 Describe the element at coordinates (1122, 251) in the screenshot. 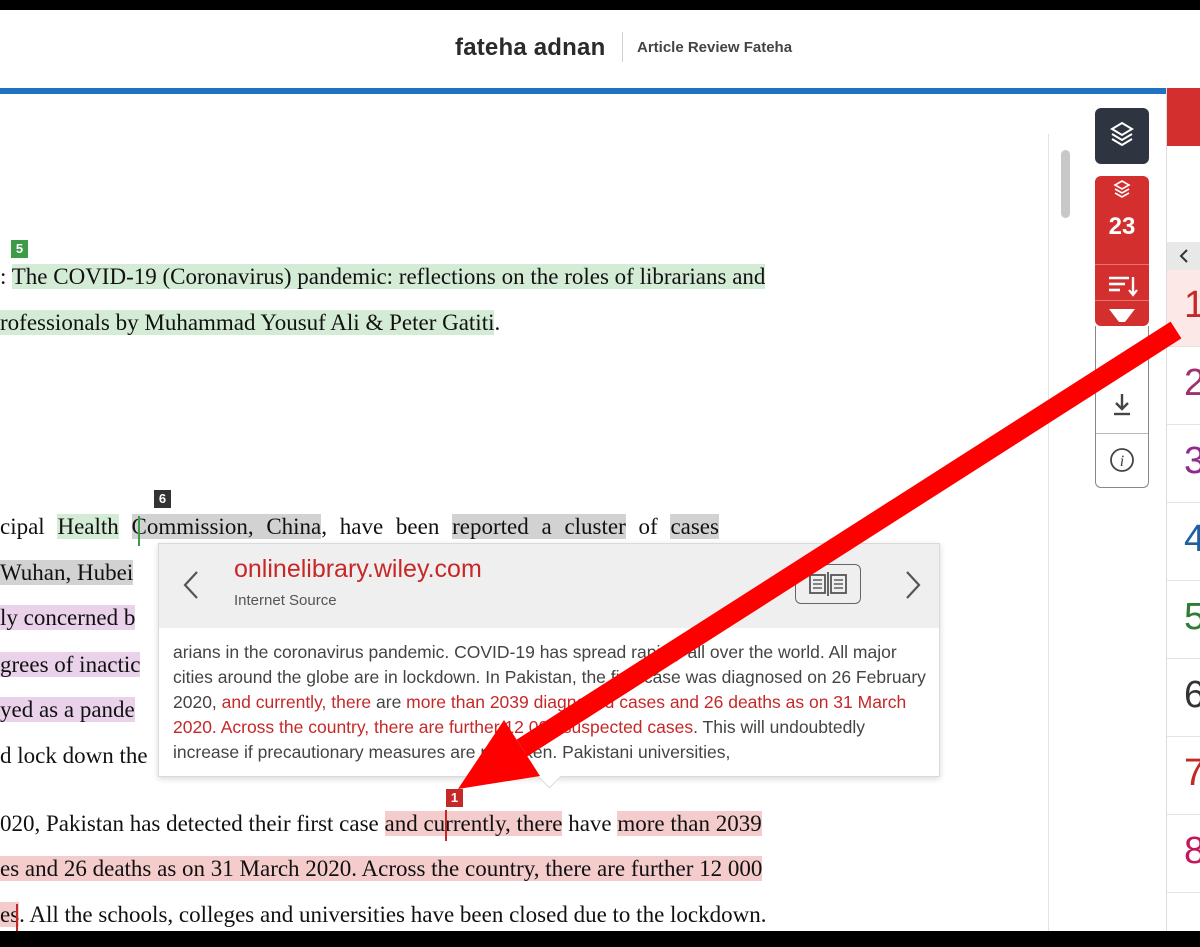

I see `match-overview-panel: 23` at that location.